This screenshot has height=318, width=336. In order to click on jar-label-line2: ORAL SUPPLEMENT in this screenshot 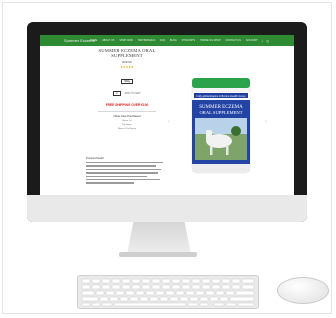, I will do `click(220, 112)`.